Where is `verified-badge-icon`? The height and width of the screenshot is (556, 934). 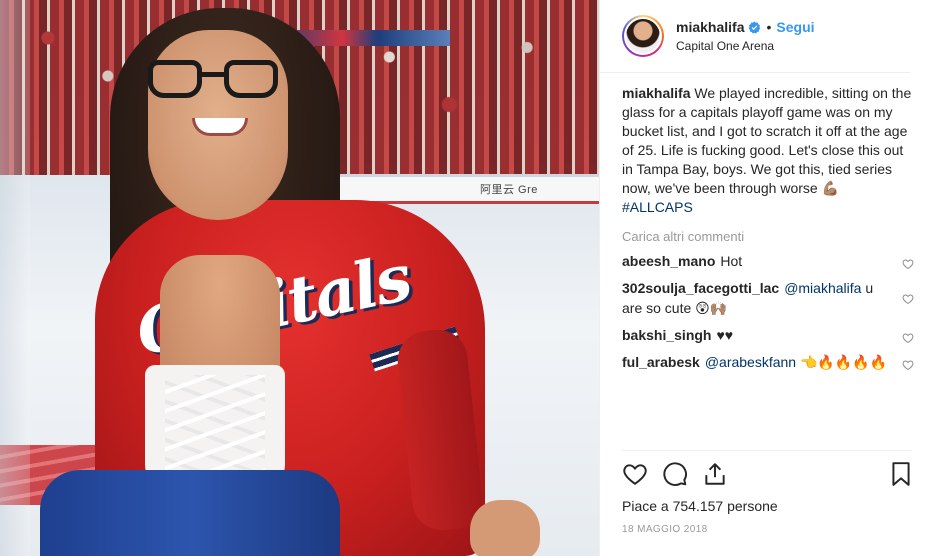
verified-badge-icon is located at coordinates (754, 27).